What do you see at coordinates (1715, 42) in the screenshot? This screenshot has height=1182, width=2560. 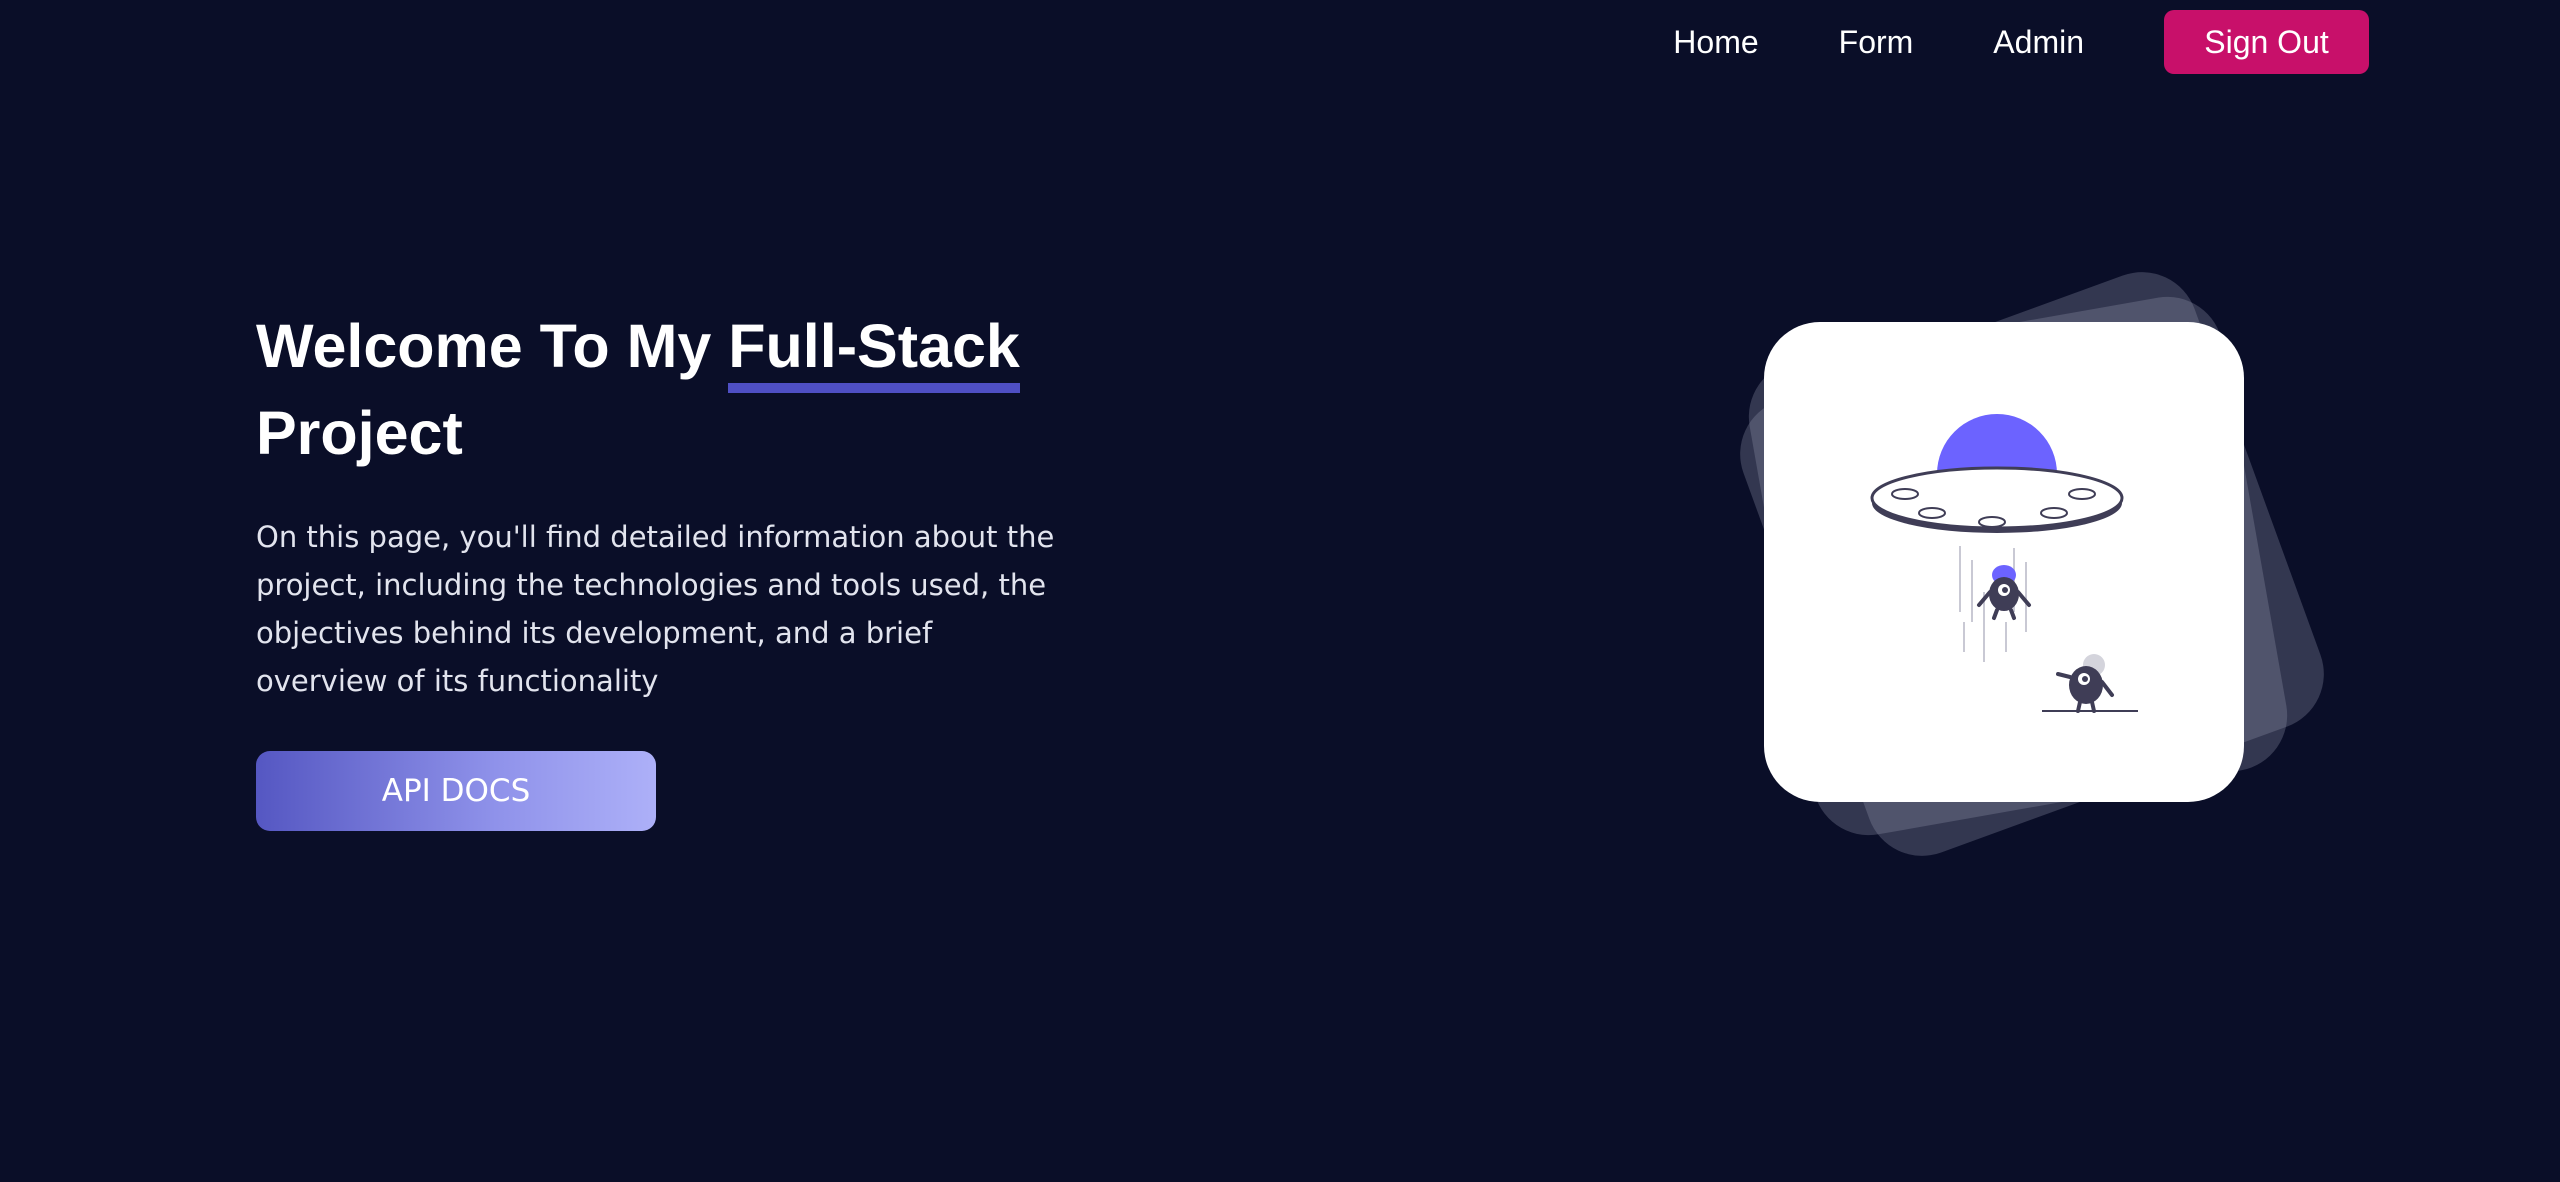 I see `nav-link-home: Home` at bounding box center [1715, 42].